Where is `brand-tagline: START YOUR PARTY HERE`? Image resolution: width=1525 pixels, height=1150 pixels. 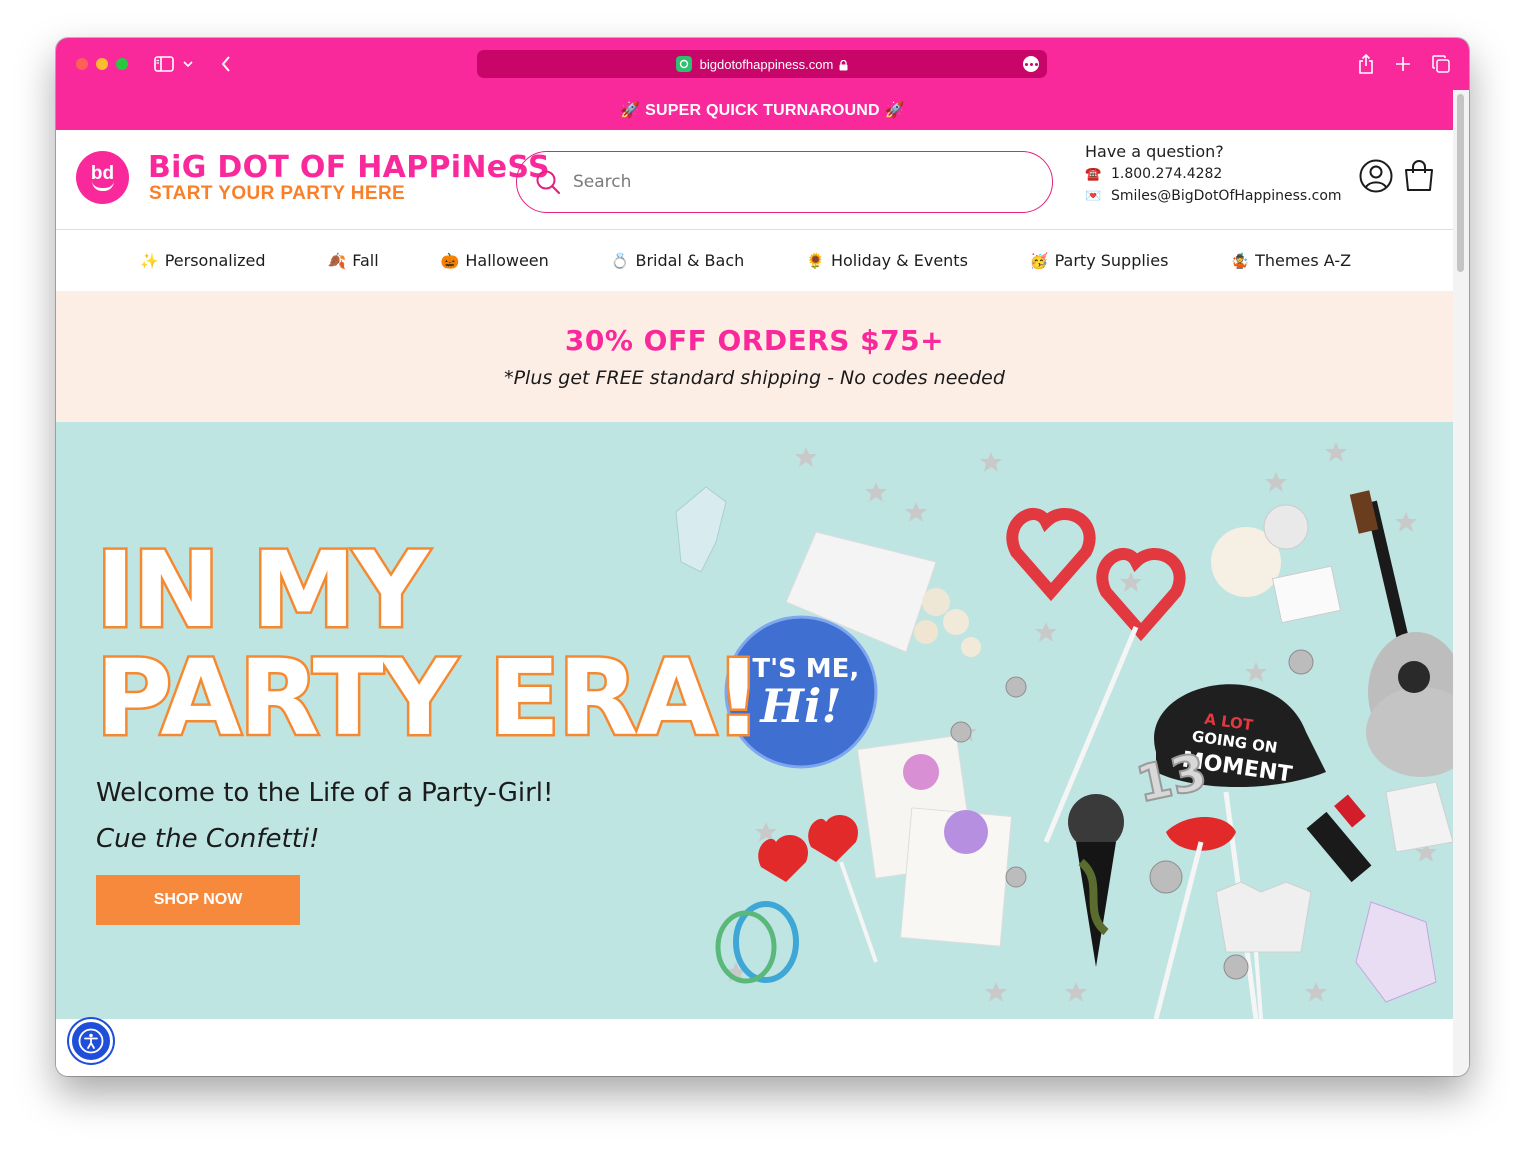 brand-tagline: START YOUR PARTY HERE is located at coordinates (277, 193).